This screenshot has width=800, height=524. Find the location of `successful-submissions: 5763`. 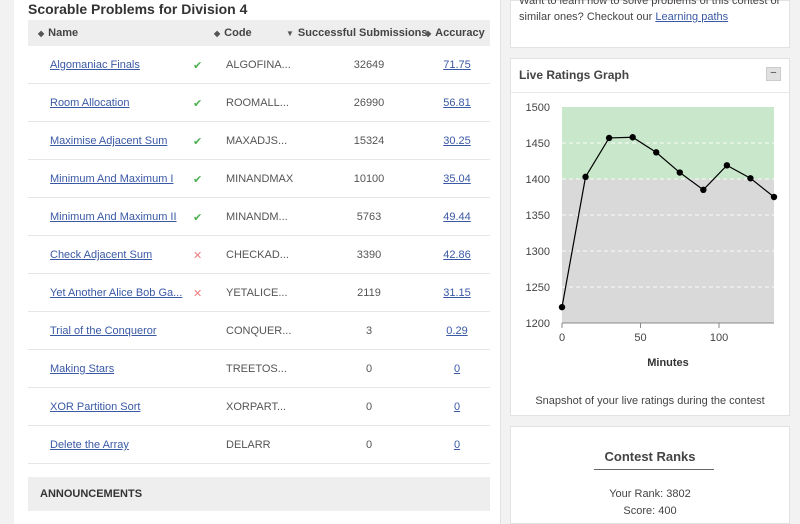

successful-submissions: 5763 is located at coordinates (369, 217).